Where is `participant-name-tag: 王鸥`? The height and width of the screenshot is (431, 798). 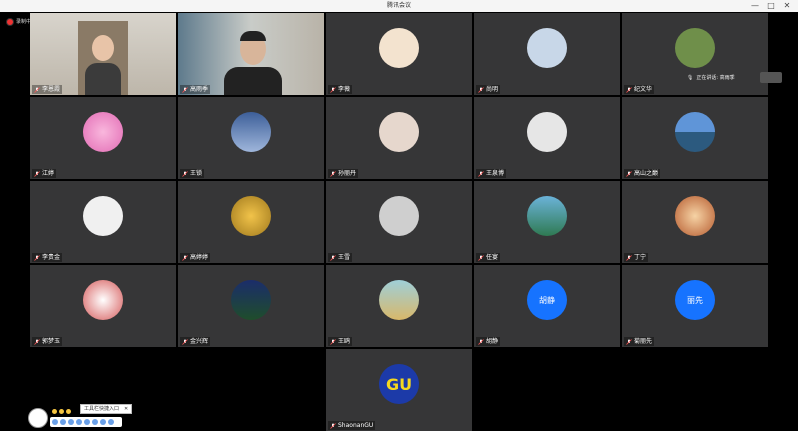 participant-name-tag: 王鸥 is located at coordinates (340, 341).